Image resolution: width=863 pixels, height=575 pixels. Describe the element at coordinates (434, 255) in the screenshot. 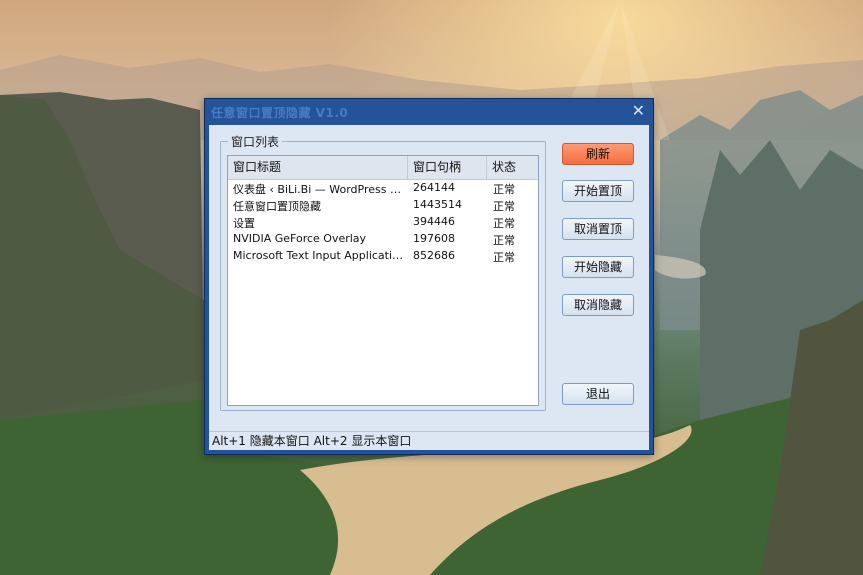

I see `row-handle: 852686` at that location.